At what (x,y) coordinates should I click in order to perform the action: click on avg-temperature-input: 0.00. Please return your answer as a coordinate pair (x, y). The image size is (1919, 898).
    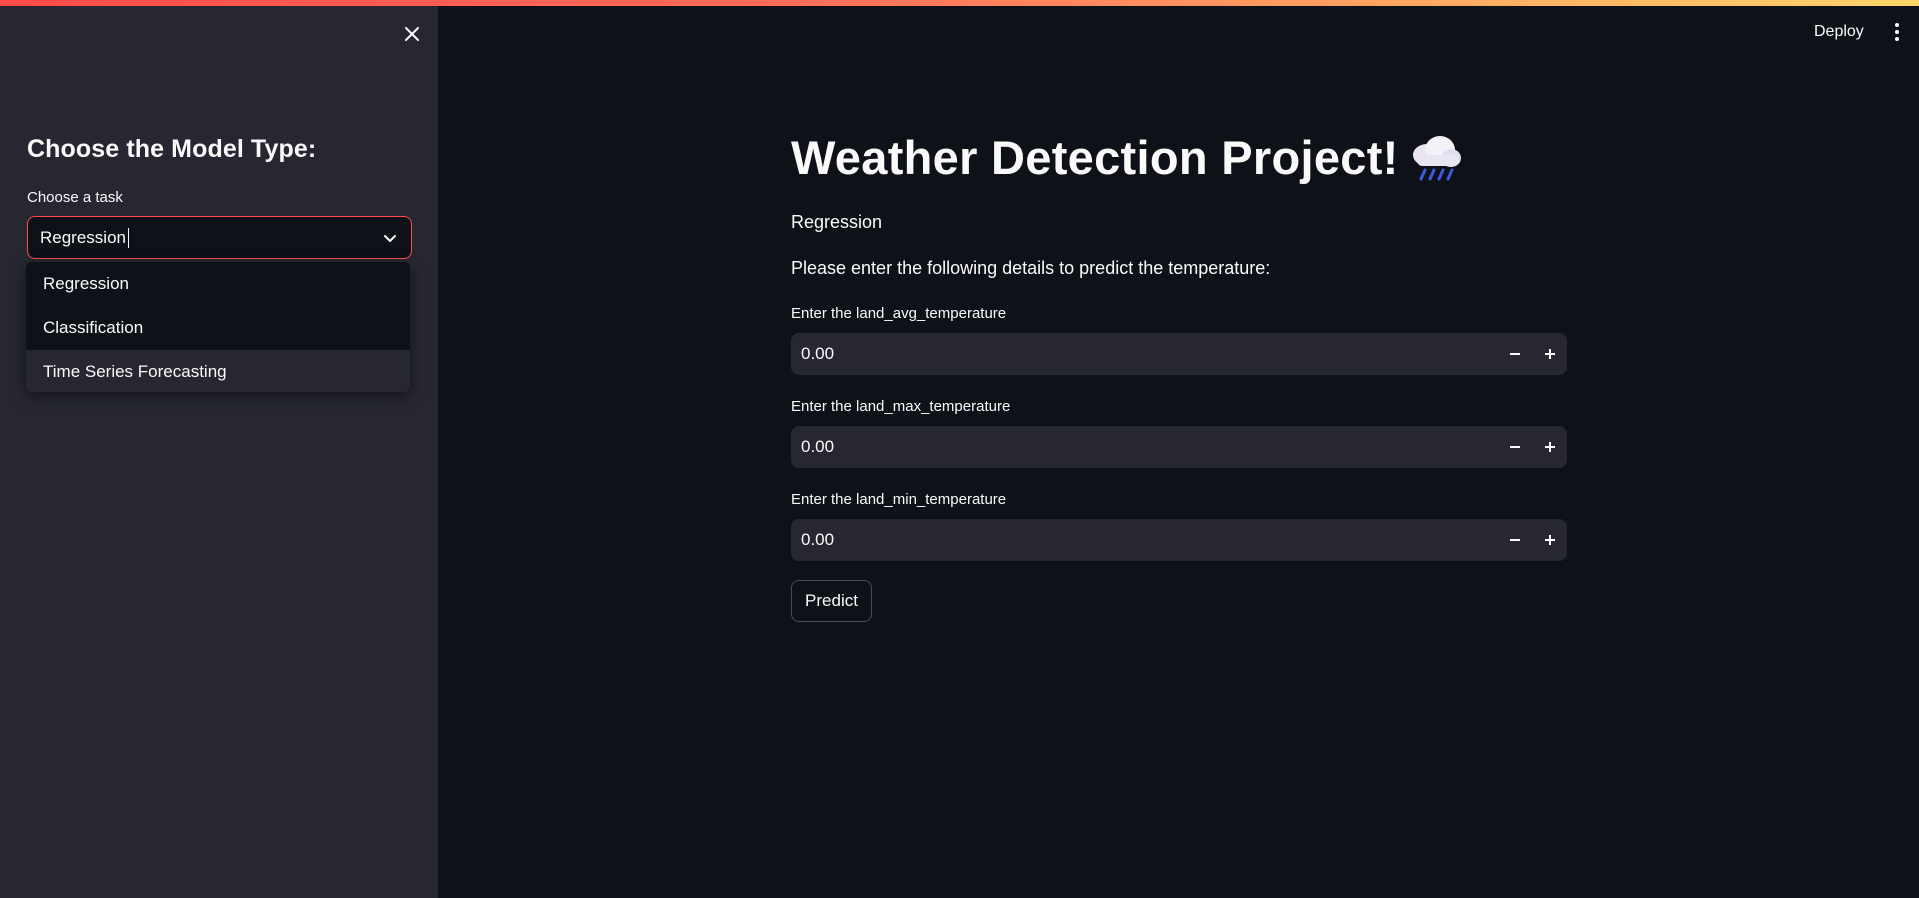
    Looking at the image, I should click on (1179, 354).